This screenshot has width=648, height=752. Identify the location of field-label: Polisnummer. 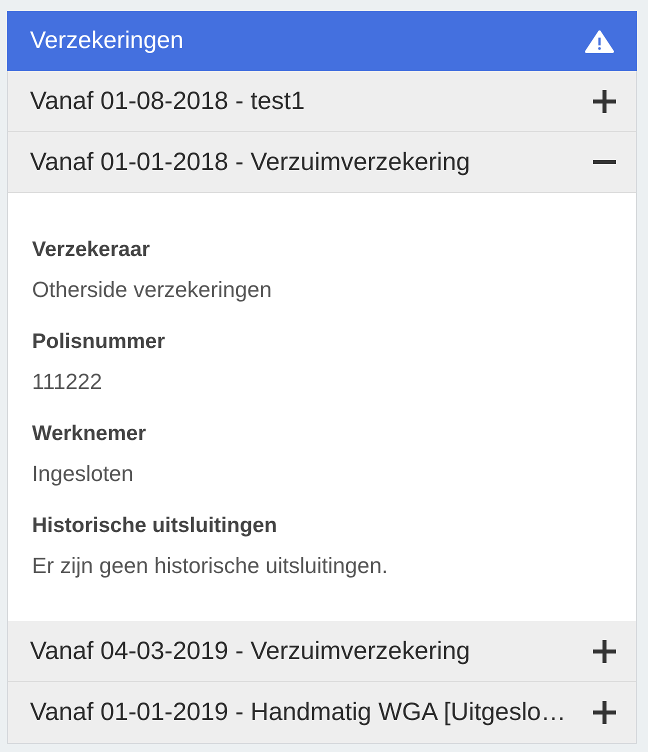
(99, 342).